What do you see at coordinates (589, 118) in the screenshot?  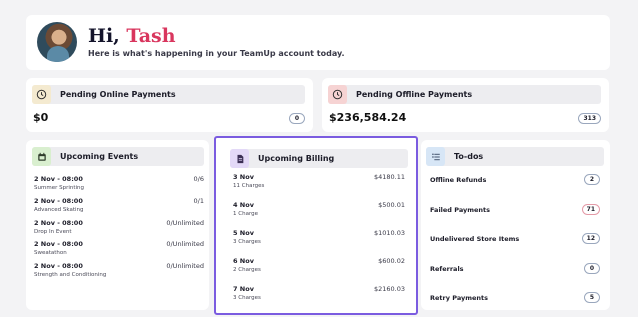 I see `count-badge: 313` at bounding box center [589, 118].